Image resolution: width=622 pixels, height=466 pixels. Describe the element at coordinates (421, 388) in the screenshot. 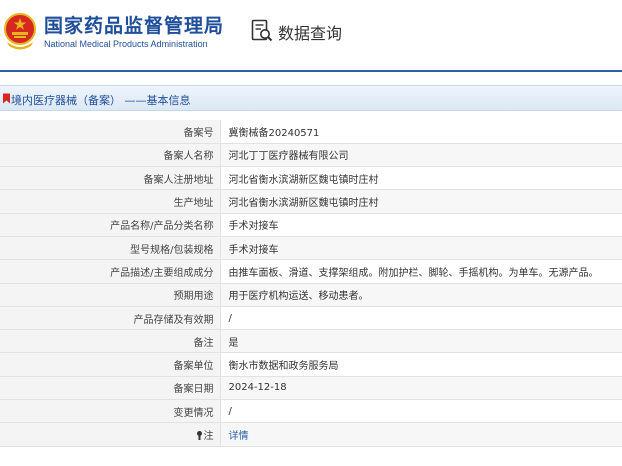

I see `row-value: 2024-12-18` at that location.